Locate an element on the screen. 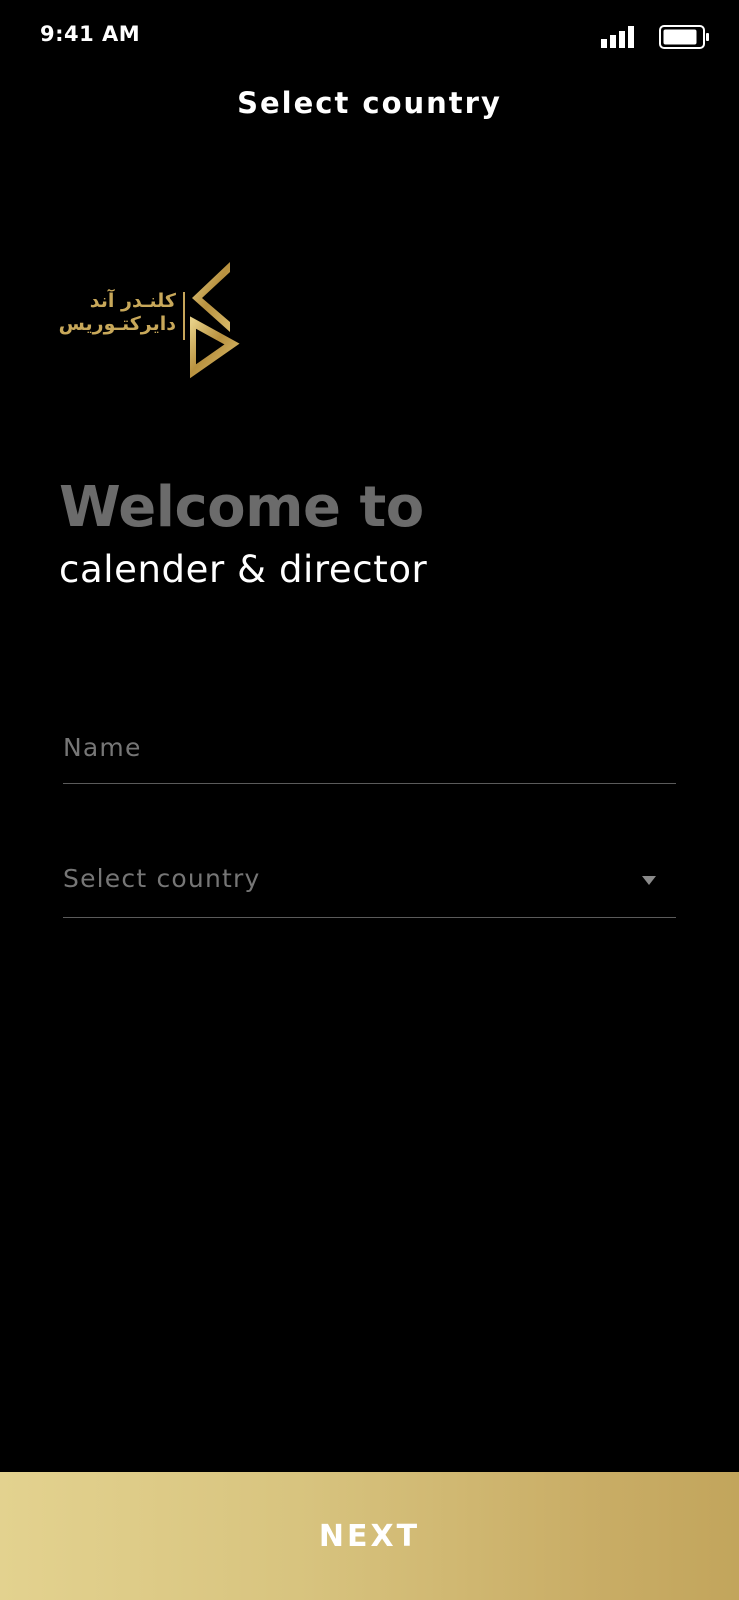  country-select-placeholder: Select country is located at coordinates (162, 878).